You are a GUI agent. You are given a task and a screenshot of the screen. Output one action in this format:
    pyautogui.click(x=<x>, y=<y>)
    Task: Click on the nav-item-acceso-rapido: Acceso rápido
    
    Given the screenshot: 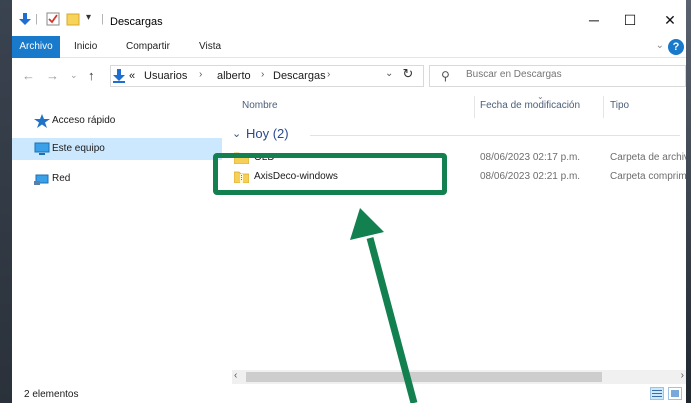 What is the action you would take?
    pyautogui.click(x=117, y=121)
    